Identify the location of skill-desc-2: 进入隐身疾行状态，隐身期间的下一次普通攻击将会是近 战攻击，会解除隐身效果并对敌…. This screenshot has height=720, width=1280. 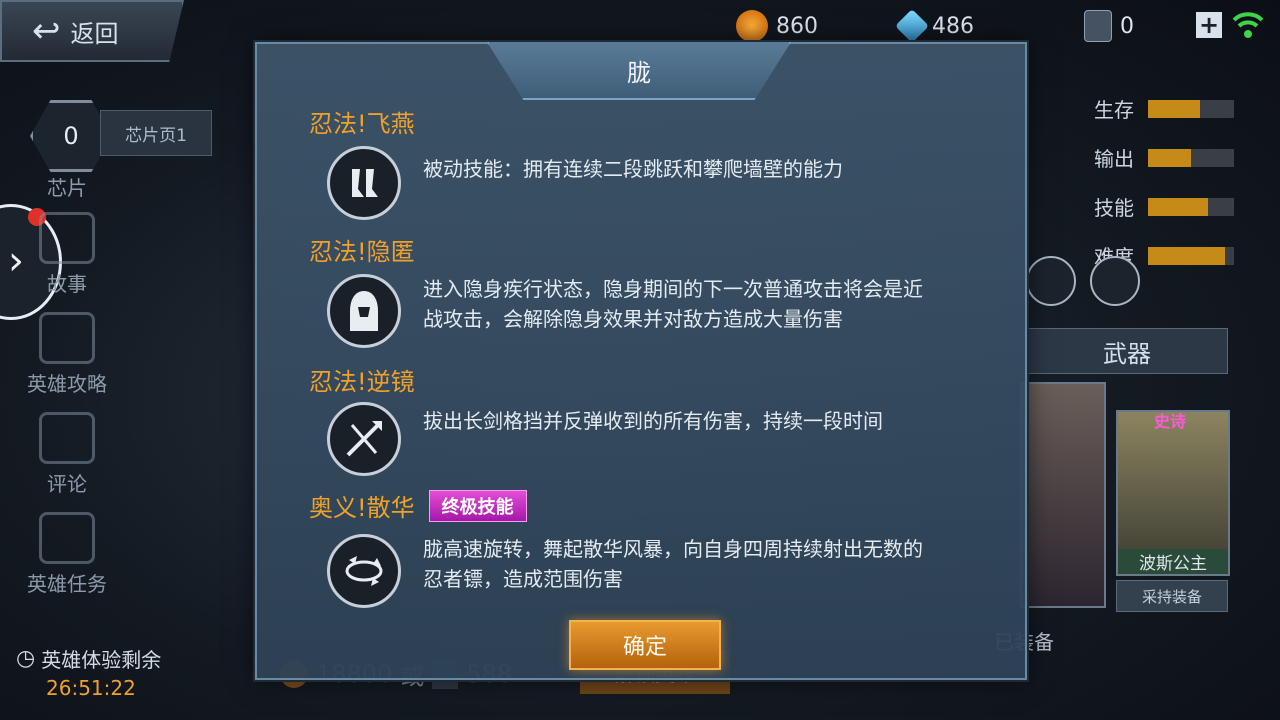
(703, 304).